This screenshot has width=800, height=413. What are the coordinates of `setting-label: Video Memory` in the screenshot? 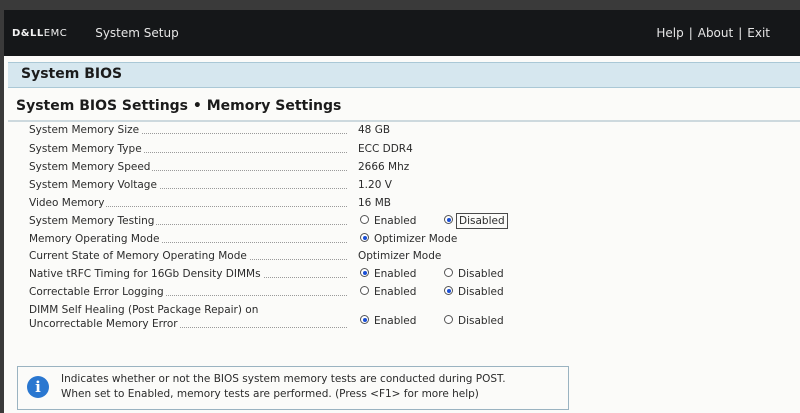 It's located at (188, 203).